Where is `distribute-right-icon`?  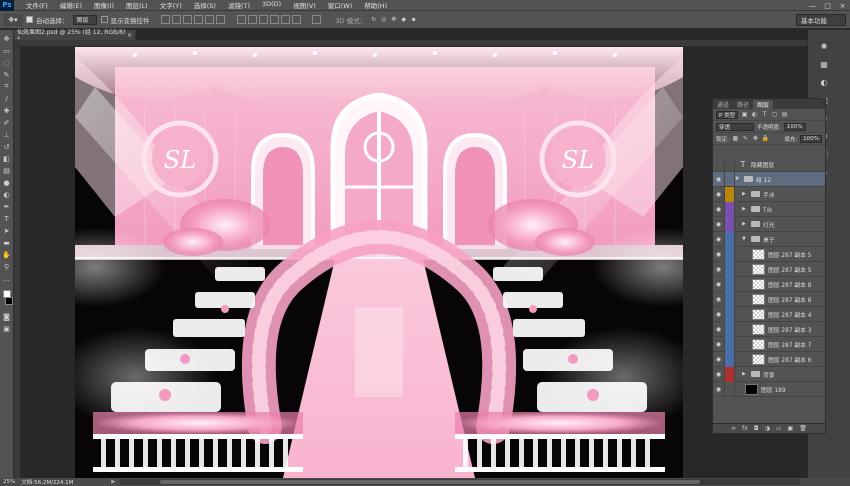
distribute-right-icon is located at coordinates (296, 19).